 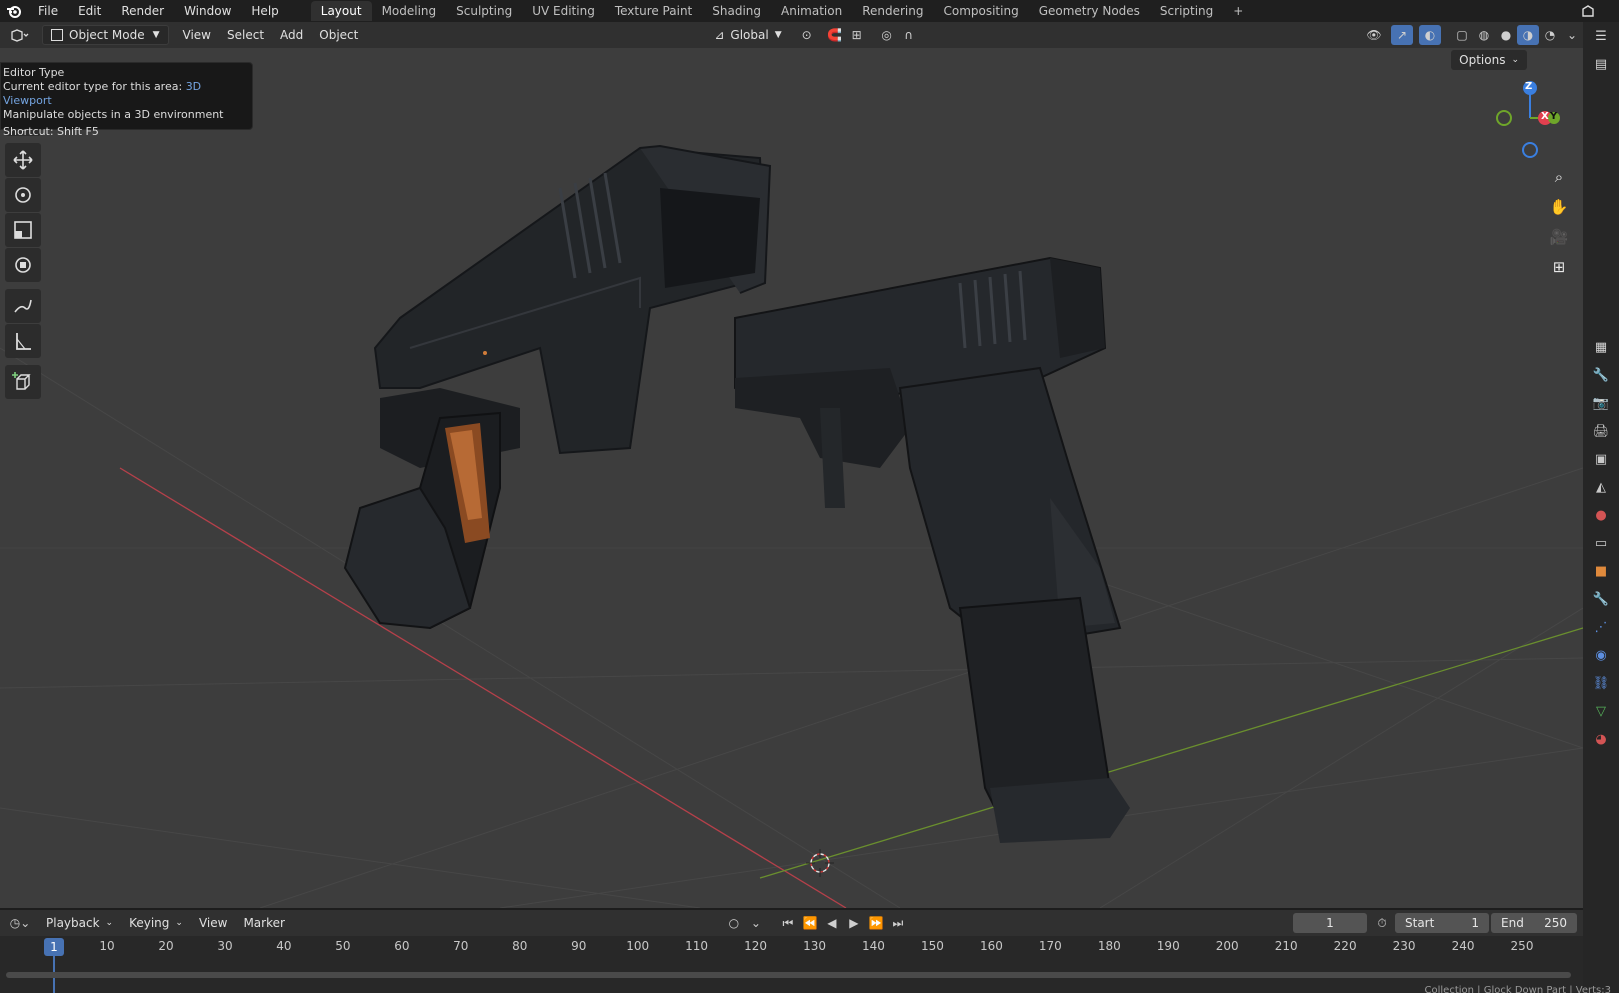 I want to click on options-dropdown: Options ⌄, so click(x=1489, y=60).